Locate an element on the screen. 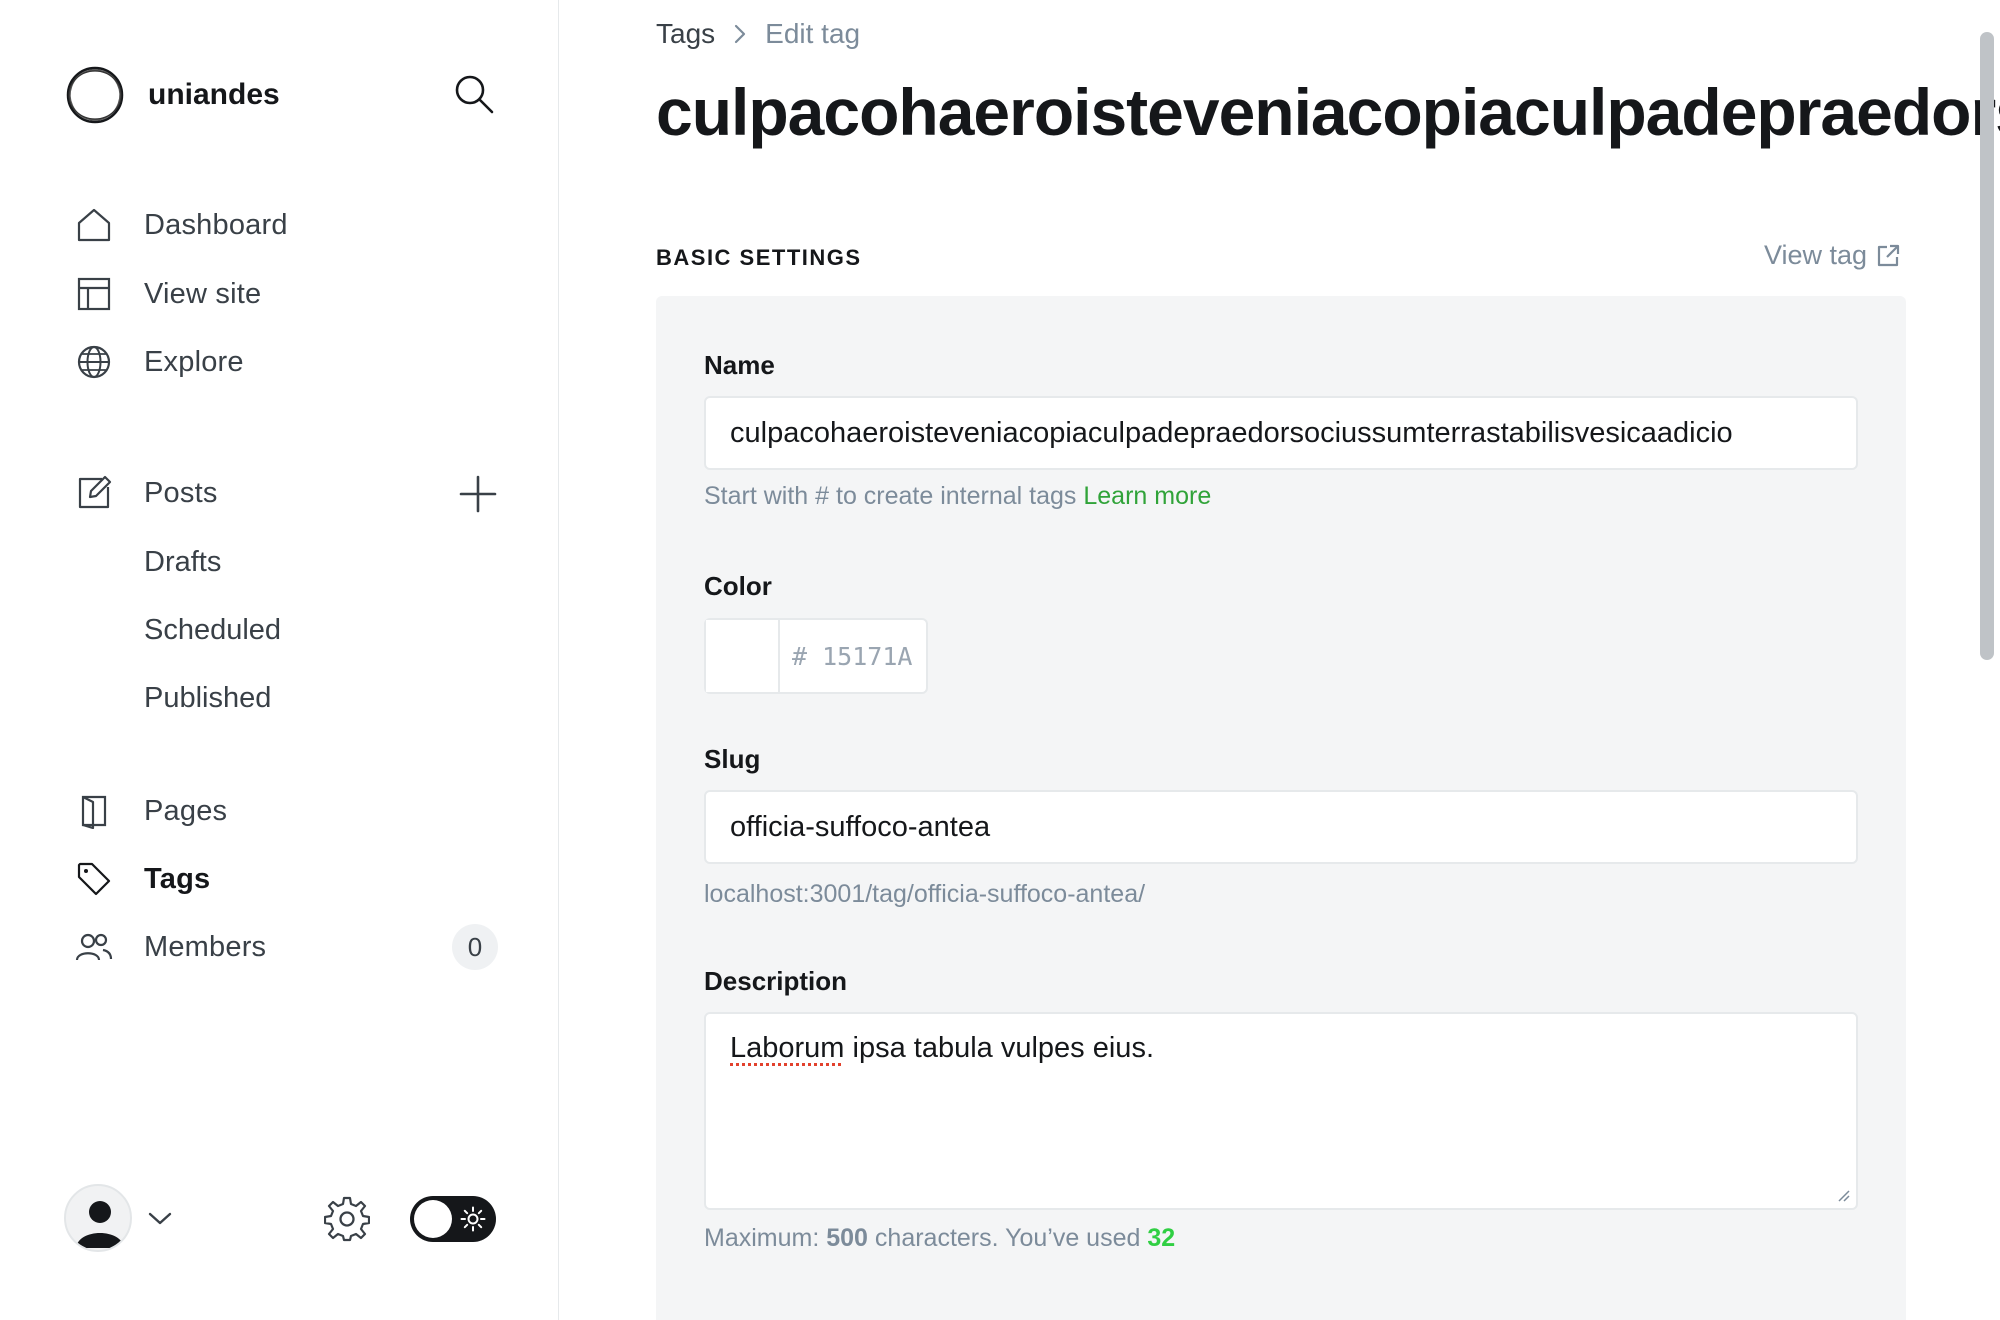 The width and height of the screenshot is (2000, 1320). nav-tags-label: Tags is located at coordinates (177, 878).